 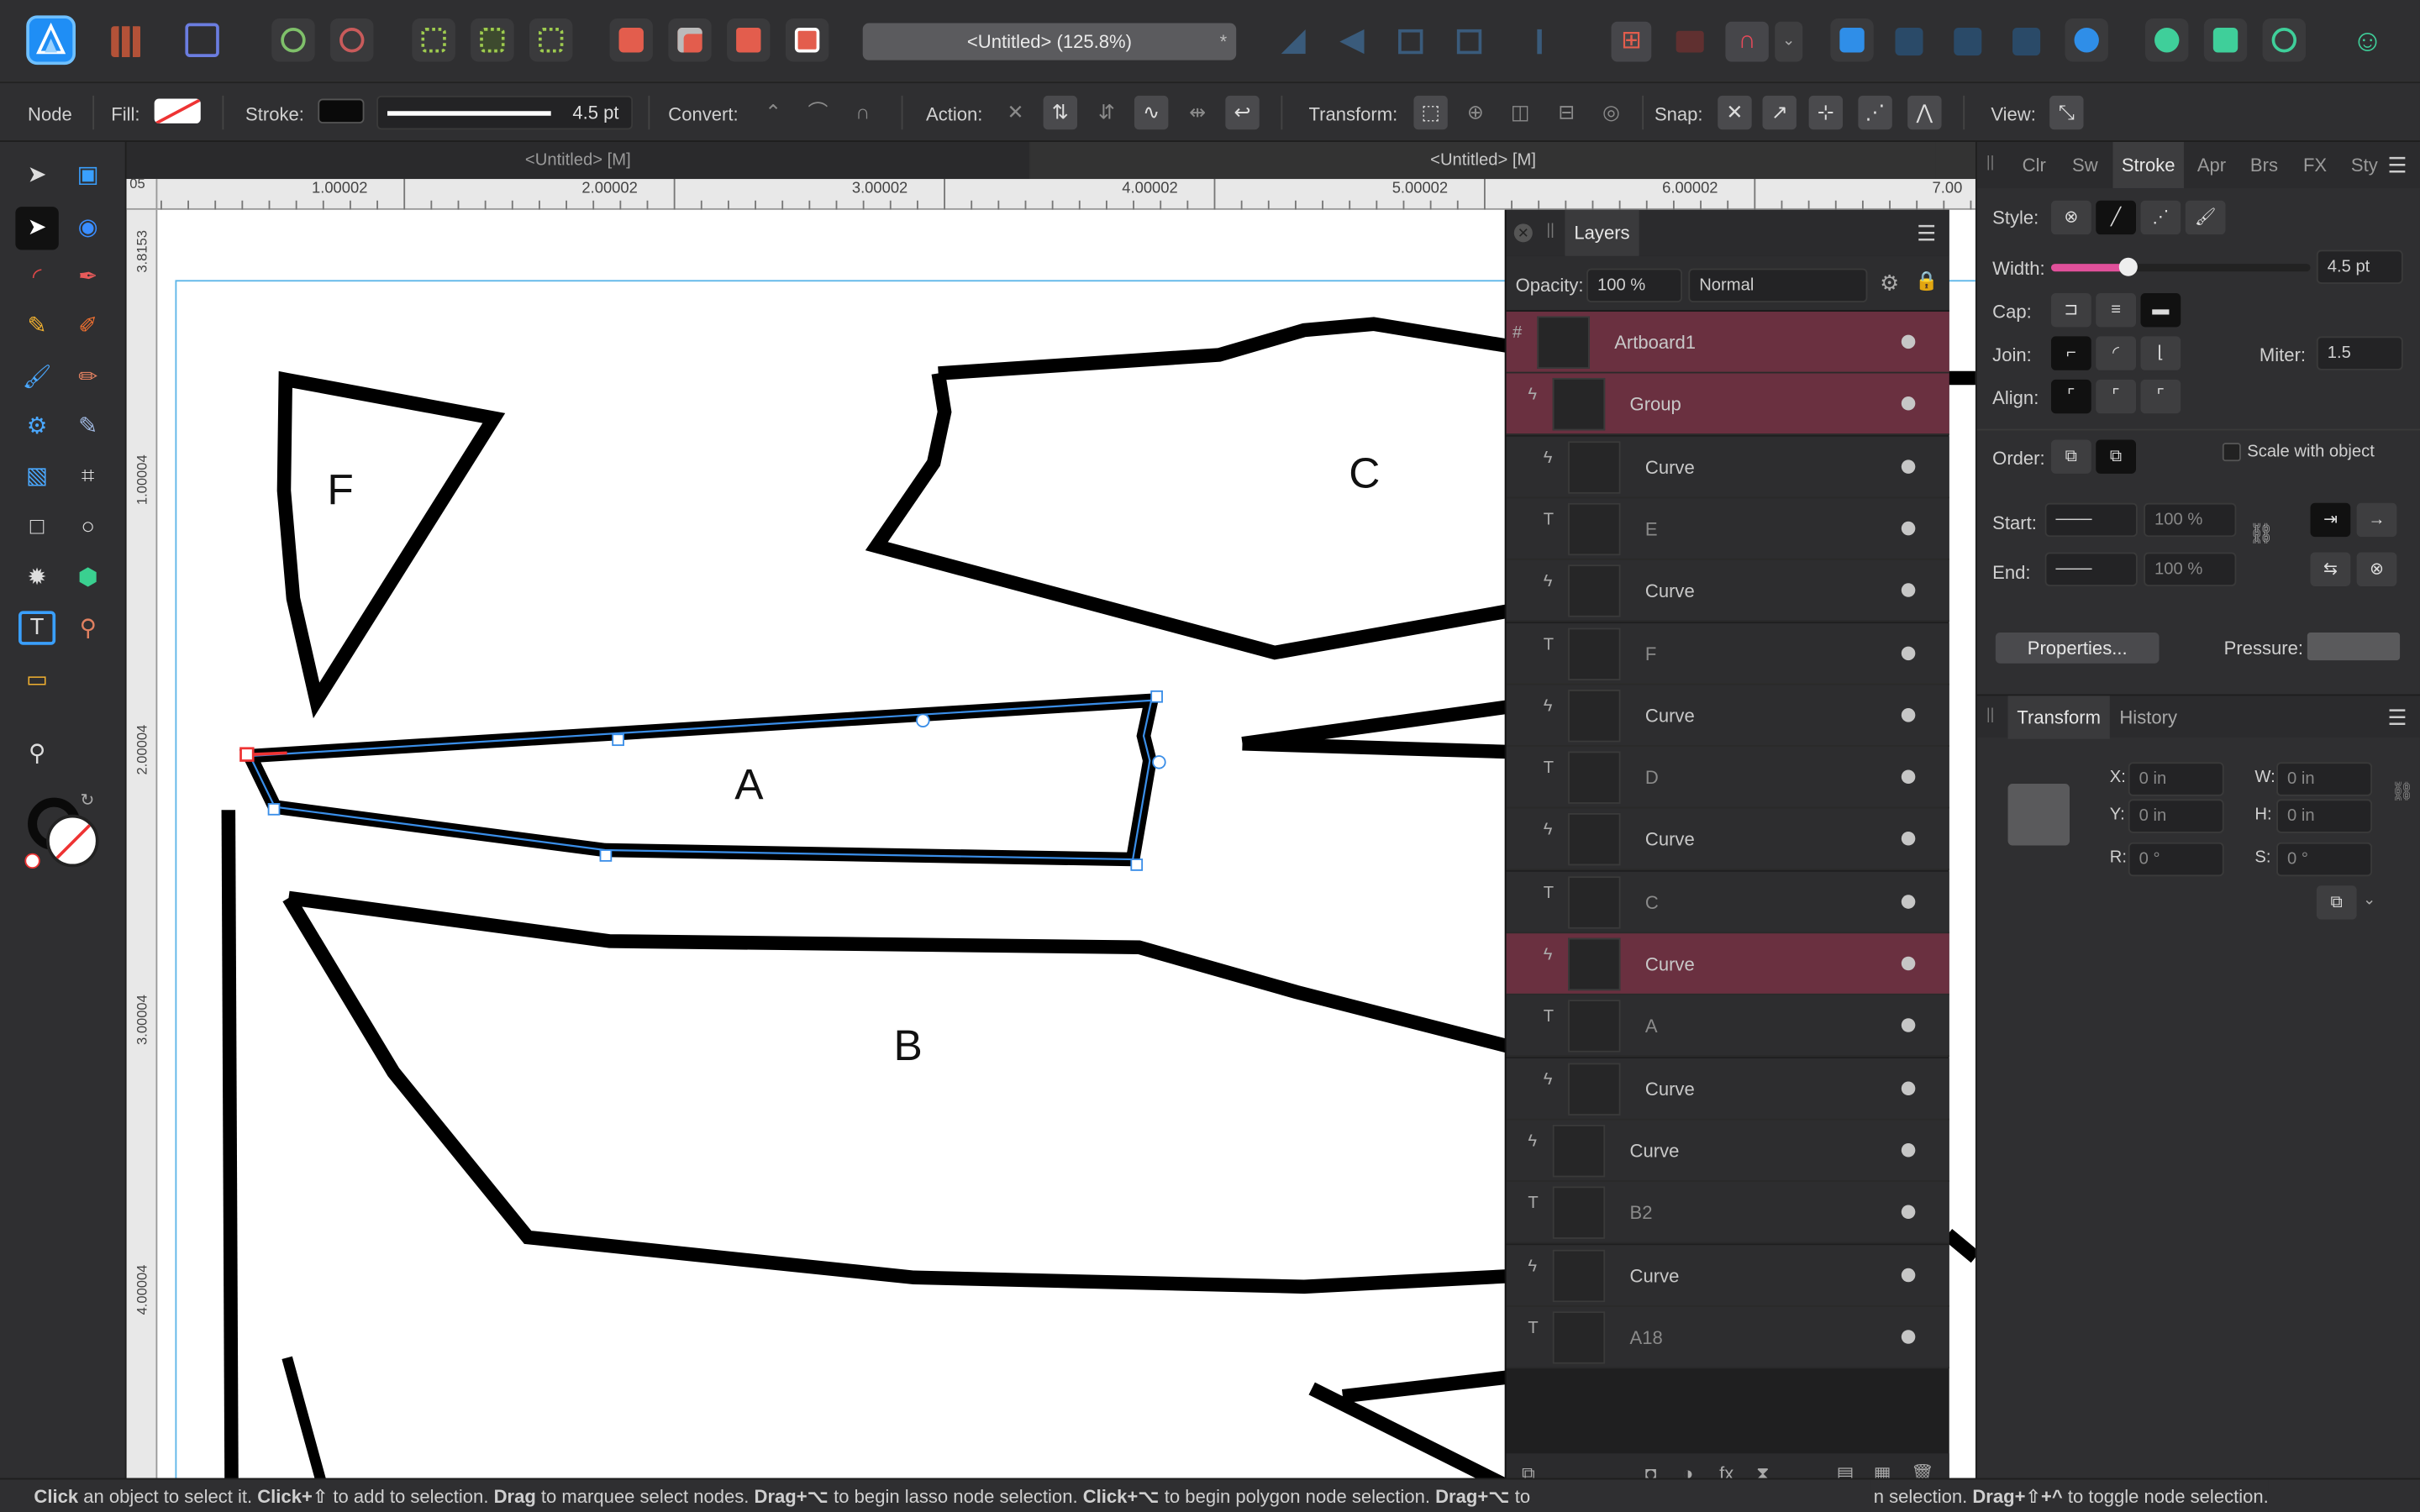 What do you see at coordinates (1549, 42) in the screenshot?
I see `arrange-icon` at bounding box center [1549, 42].